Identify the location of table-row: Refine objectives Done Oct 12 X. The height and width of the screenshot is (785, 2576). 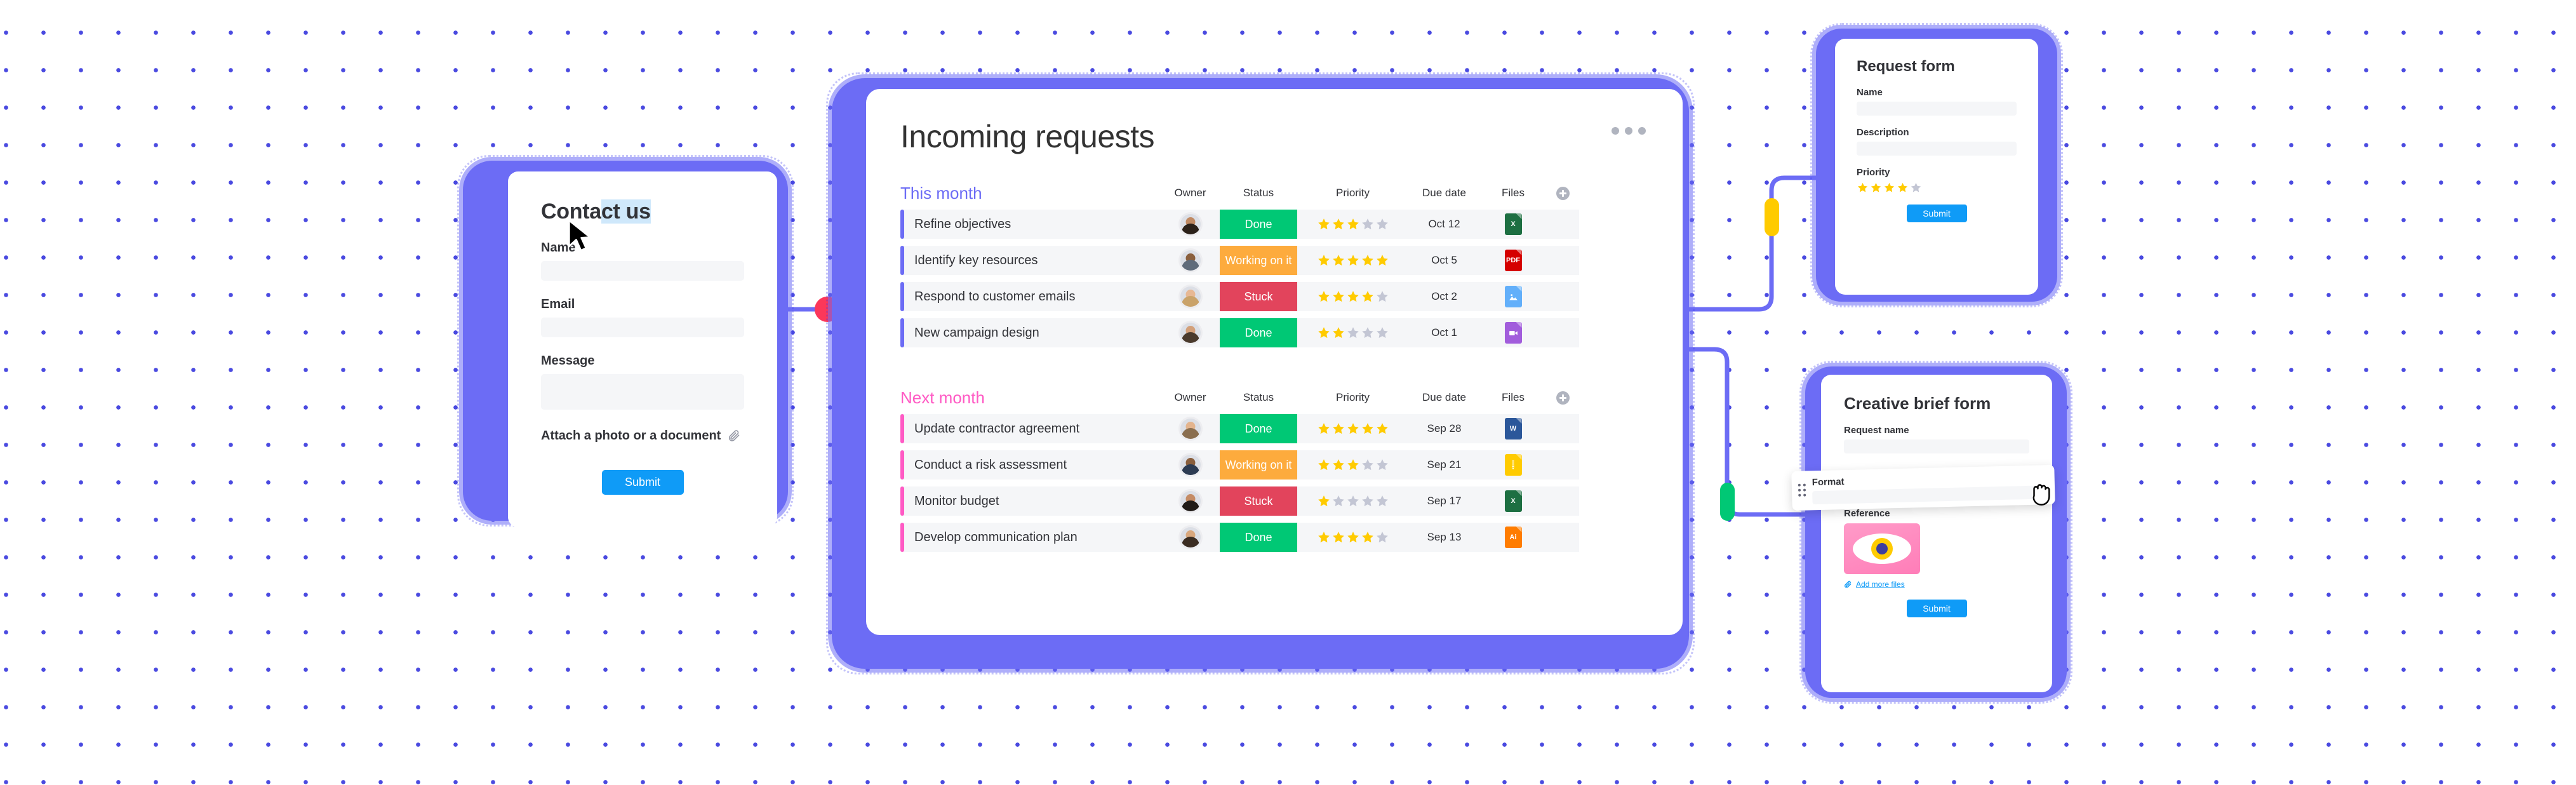
(1274, 224).